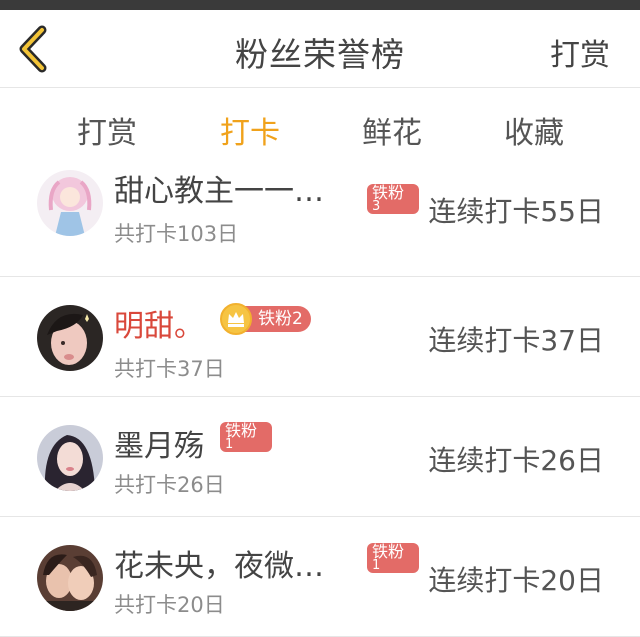  What do you see at coordinates (320, 5) in the screenshot?
I see `status-bar` at bounding box center [320, 5].